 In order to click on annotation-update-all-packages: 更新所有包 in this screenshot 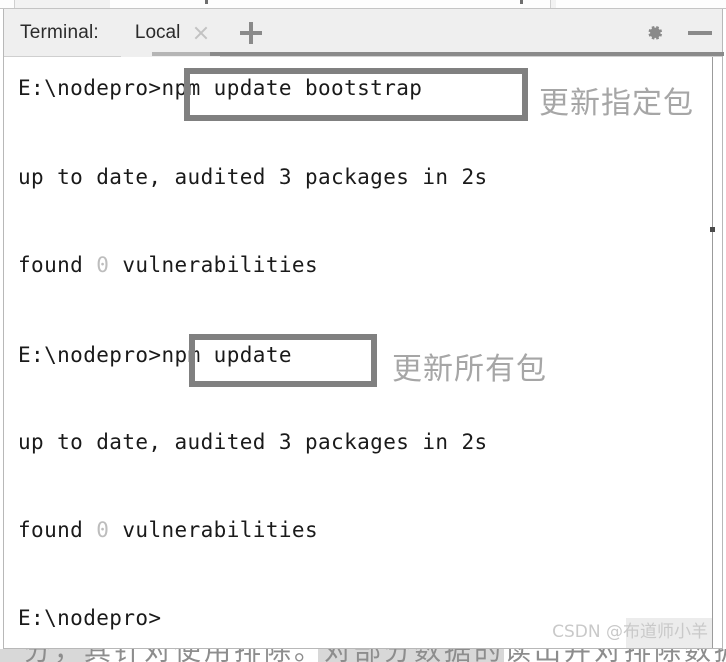, I will do `click(469, 369)`.